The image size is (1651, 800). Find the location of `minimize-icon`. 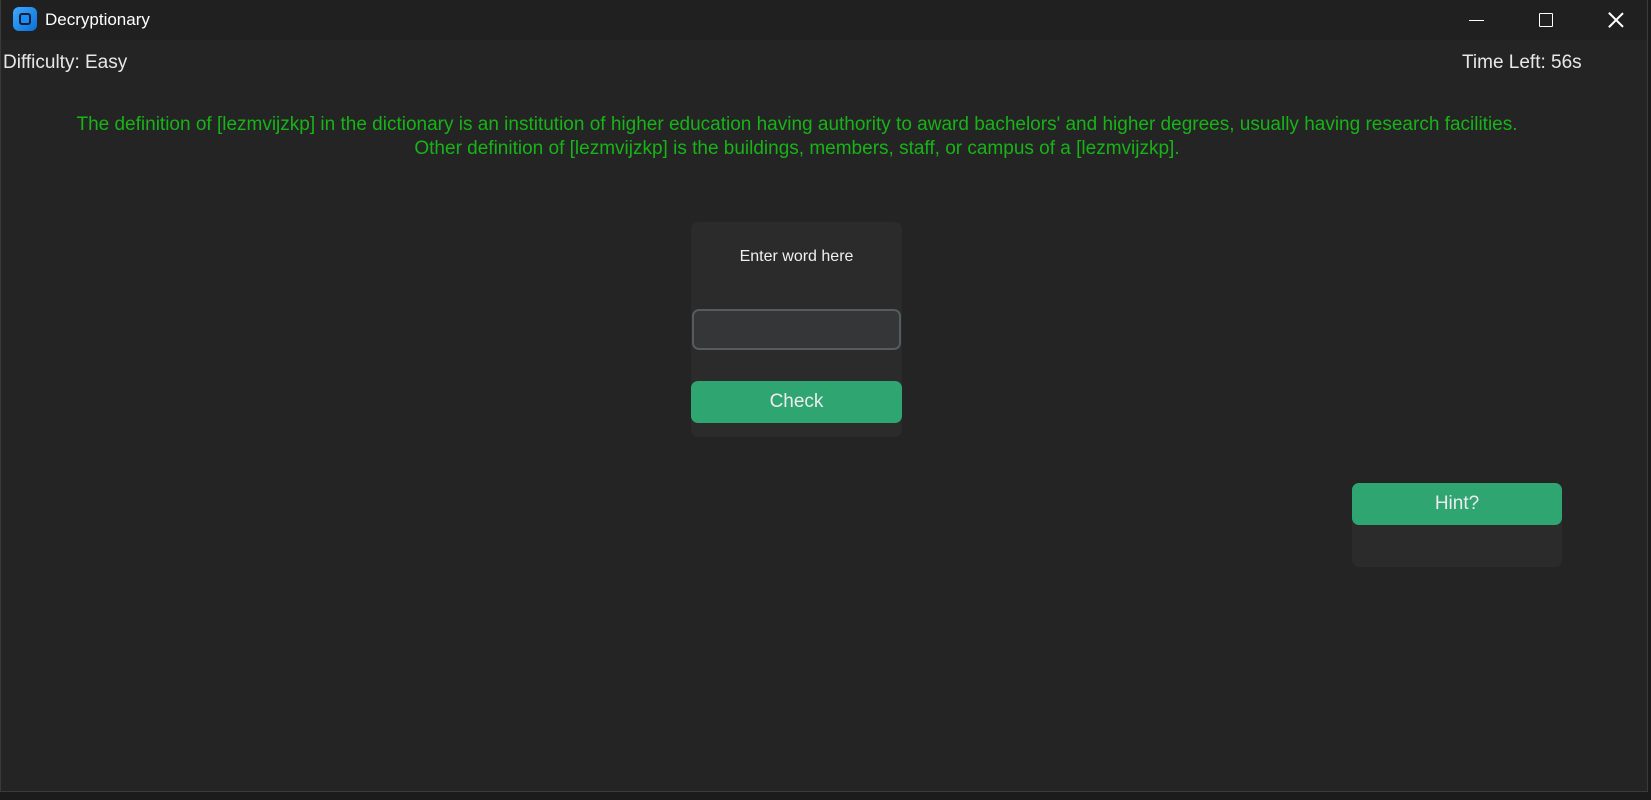

minimize-icon is located at coordinates (1476, 20).